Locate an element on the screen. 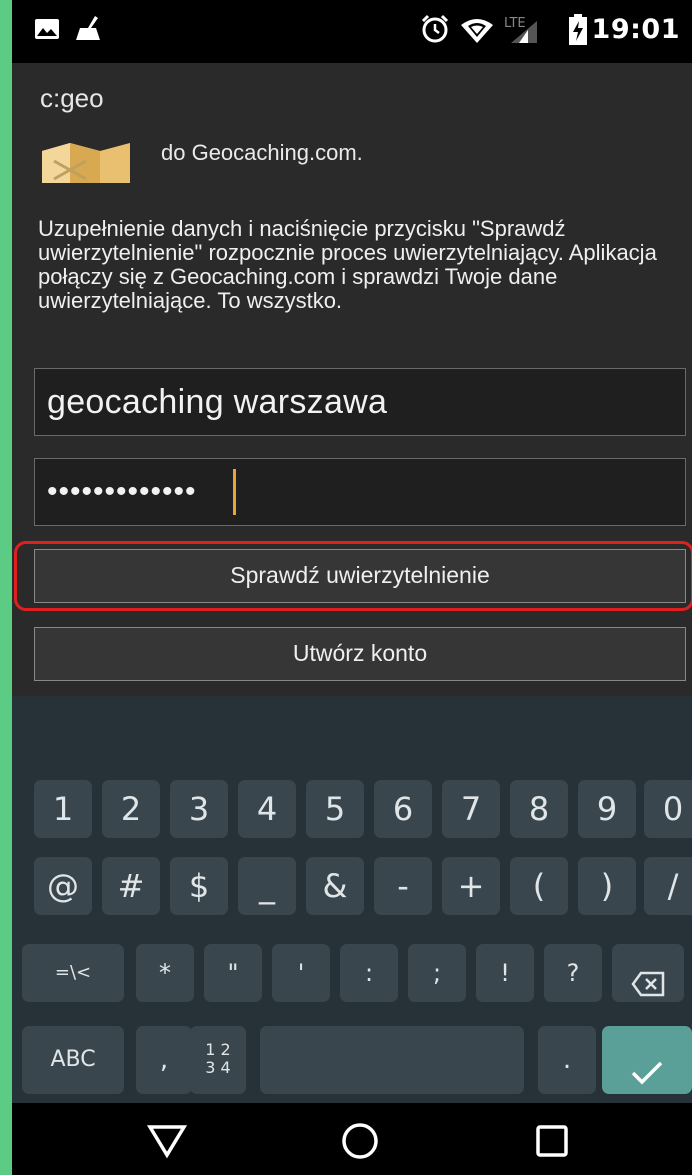  password-field: ••••••••••••• is located at coordinates (360, 492).